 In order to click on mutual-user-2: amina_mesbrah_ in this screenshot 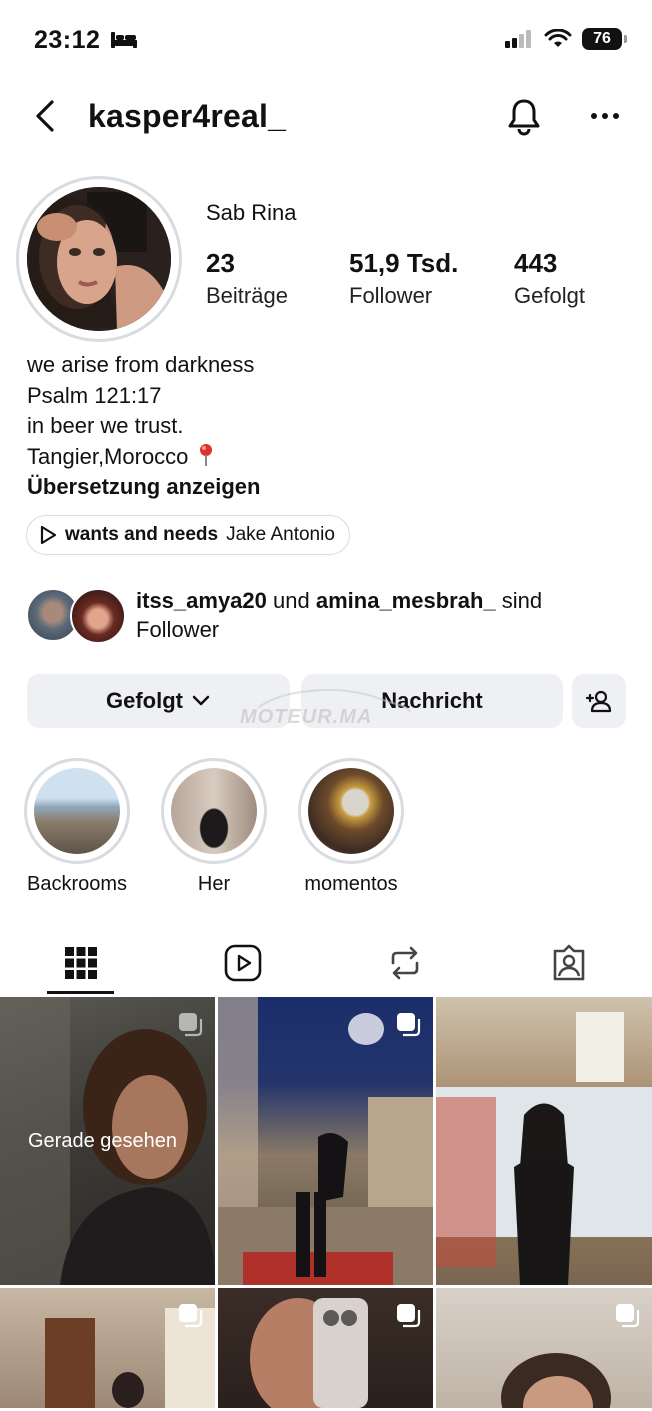, I will do `click(405, 600)`.